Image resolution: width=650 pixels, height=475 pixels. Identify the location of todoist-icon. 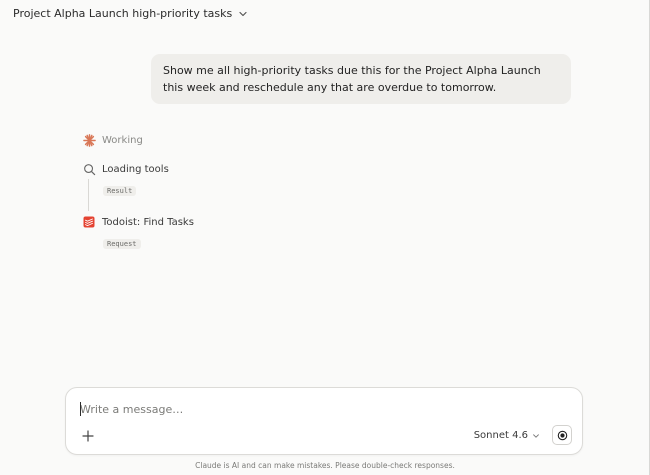
(89, 222).